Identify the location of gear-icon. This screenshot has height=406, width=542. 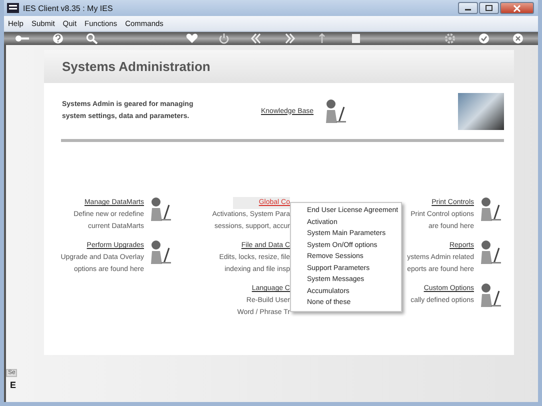
(450, 38).